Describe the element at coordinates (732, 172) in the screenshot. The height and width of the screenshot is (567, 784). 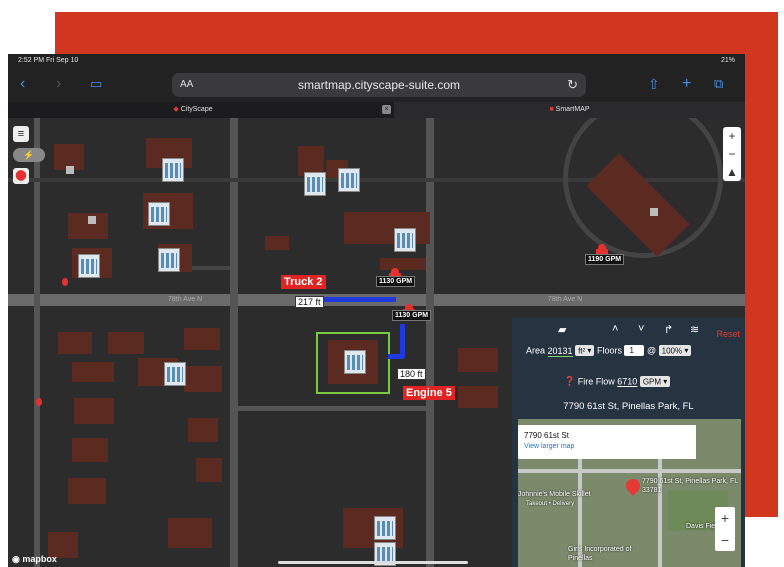
I see `compass-icon: ▲` at that location.